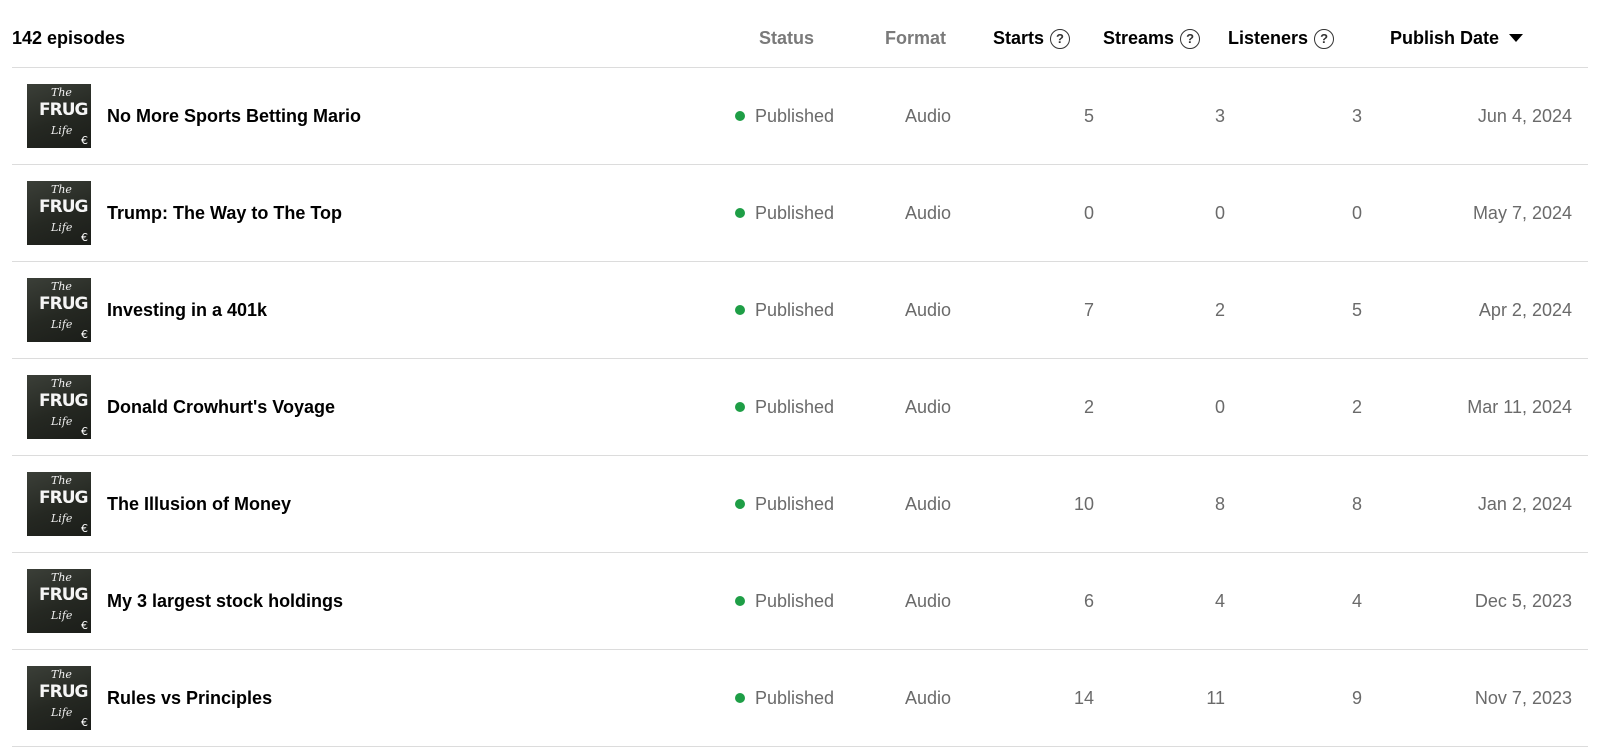 Image resolution: width=1600 pixels, height=747 pixels. What do you see at coordinates (1219, 116) in the screenshot?
I see `episode-streams: 3` at bounding box center [1219, 116].